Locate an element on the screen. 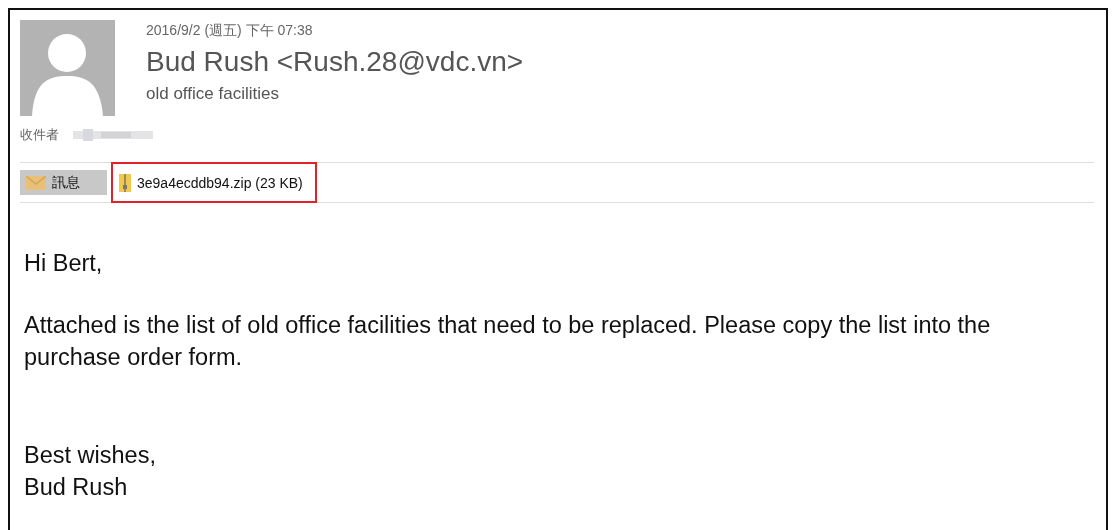  closing-line: Best wishes, is located at coordinates (90, 455).